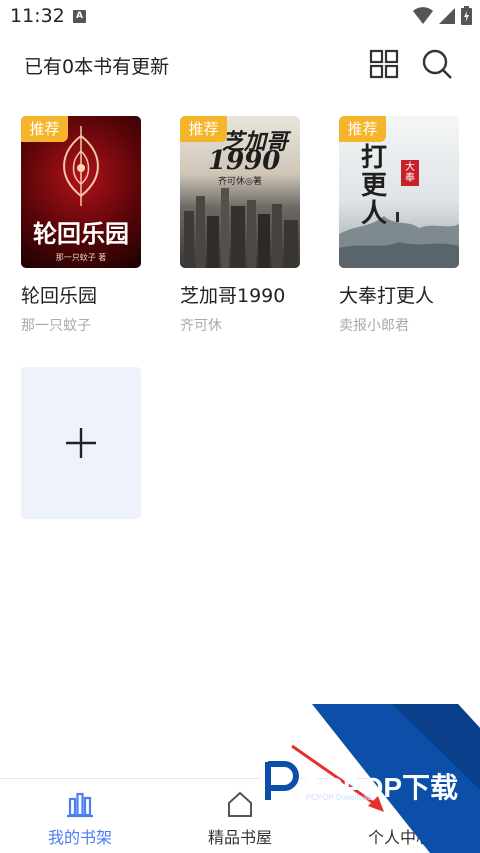 The height and width of the screenshot is (853, 480). What do you see at coordinates (447, 15) in the screenshot?
I see `cell-signal-icon` at bounding box center [447, 15].